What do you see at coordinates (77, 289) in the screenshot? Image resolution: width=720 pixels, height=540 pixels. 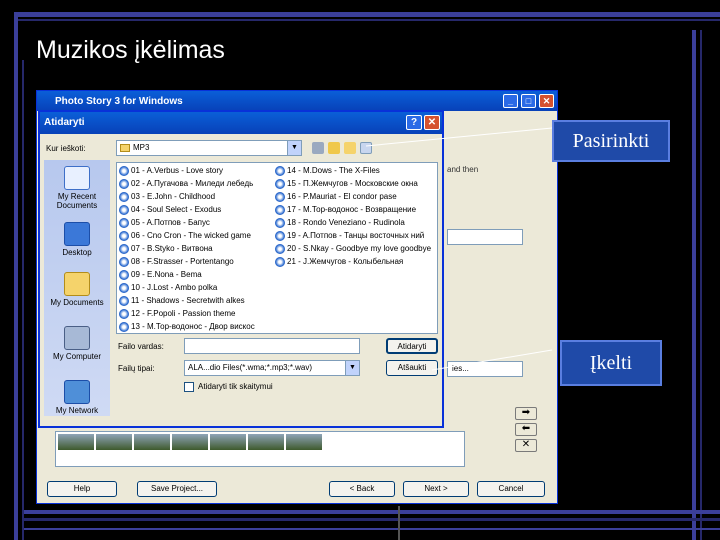 I see `place-my-documents: My Documents` at bounding box center [77, 289].